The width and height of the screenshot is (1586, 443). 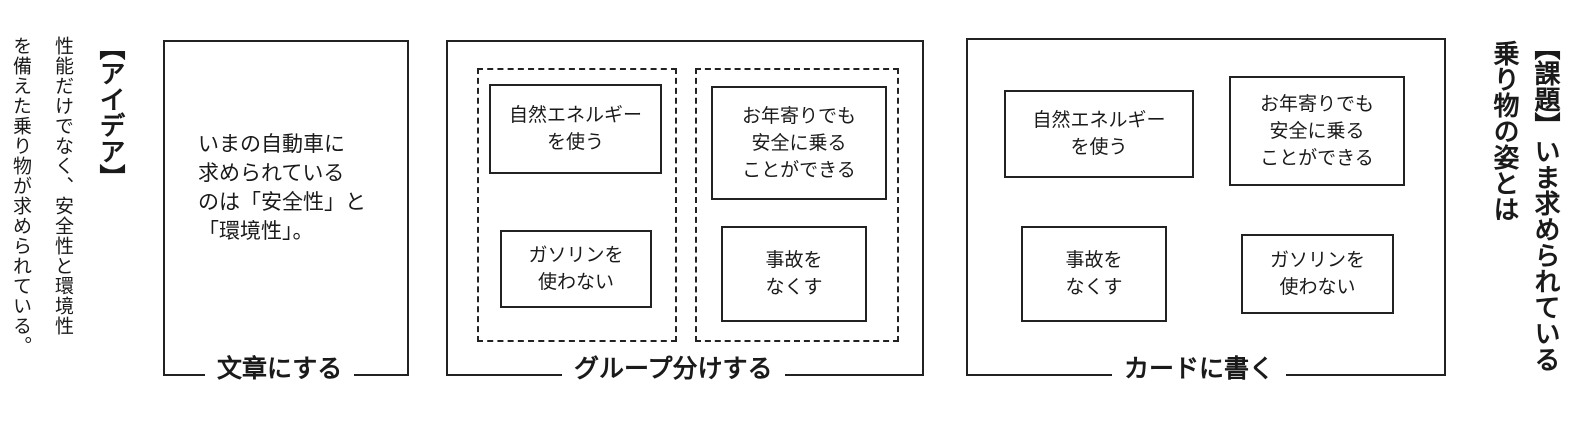 I want to click on idea-title: 【アイデア】, so click(x=110, y=112).